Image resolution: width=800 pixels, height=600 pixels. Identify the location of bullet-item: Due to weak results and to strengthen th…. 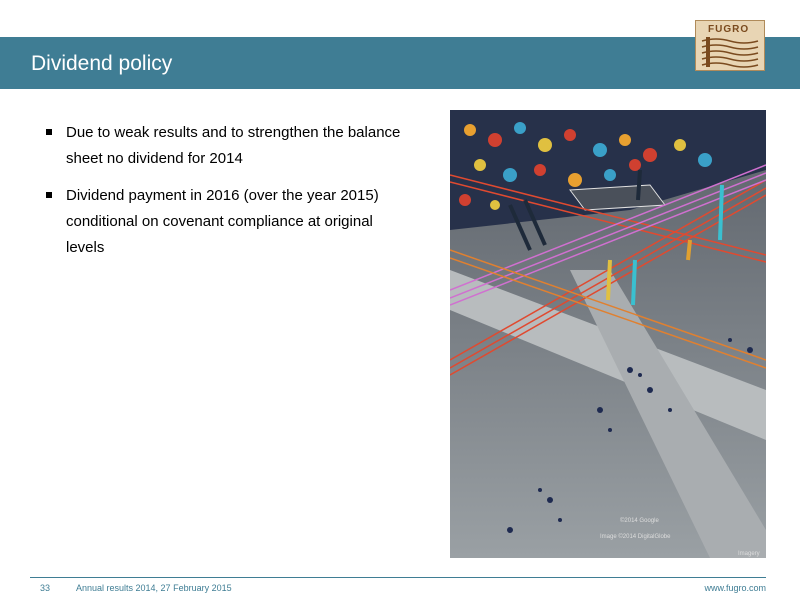
(226, 146).